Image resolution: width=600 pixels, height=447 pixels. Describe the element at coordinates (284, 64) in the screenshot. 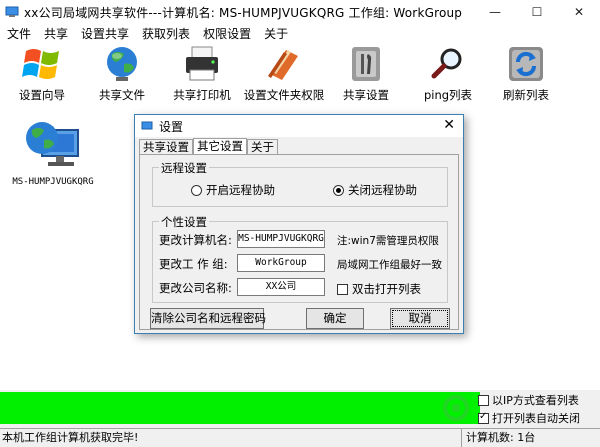

I see `books-icon` at that location.